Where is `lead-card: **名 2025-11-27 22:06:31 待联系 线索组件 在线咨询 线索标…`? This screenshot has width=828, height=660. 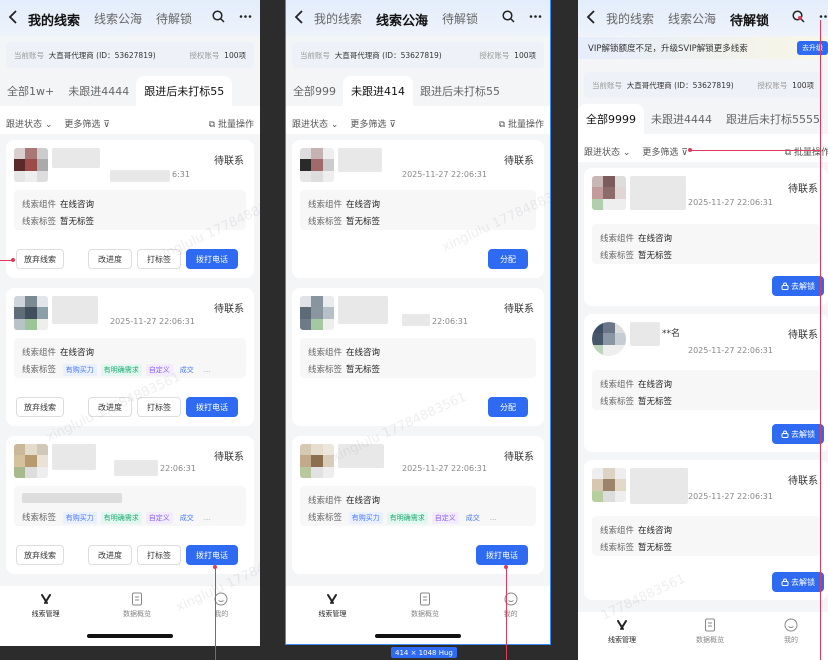 lead-card: **名 2025-11-27 22:06:31 待联系 线索组件 在线咨询 线索标… is located at coordinates (706, 383).